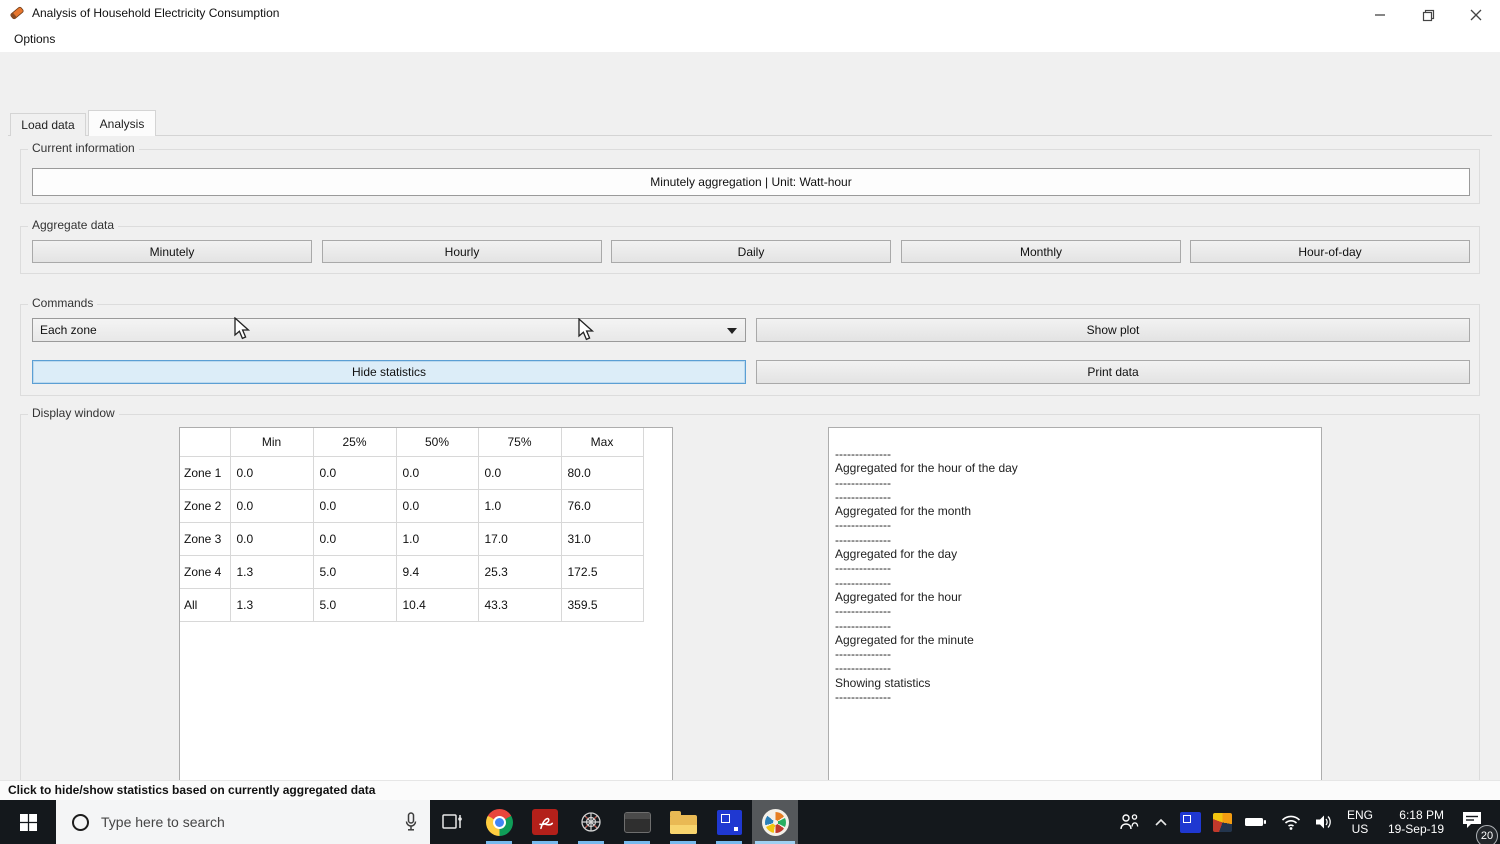  What do you see at coordinates (1428, 15) in the screenshot?
I see `restore-icon` at bounding box center [1428, 15].